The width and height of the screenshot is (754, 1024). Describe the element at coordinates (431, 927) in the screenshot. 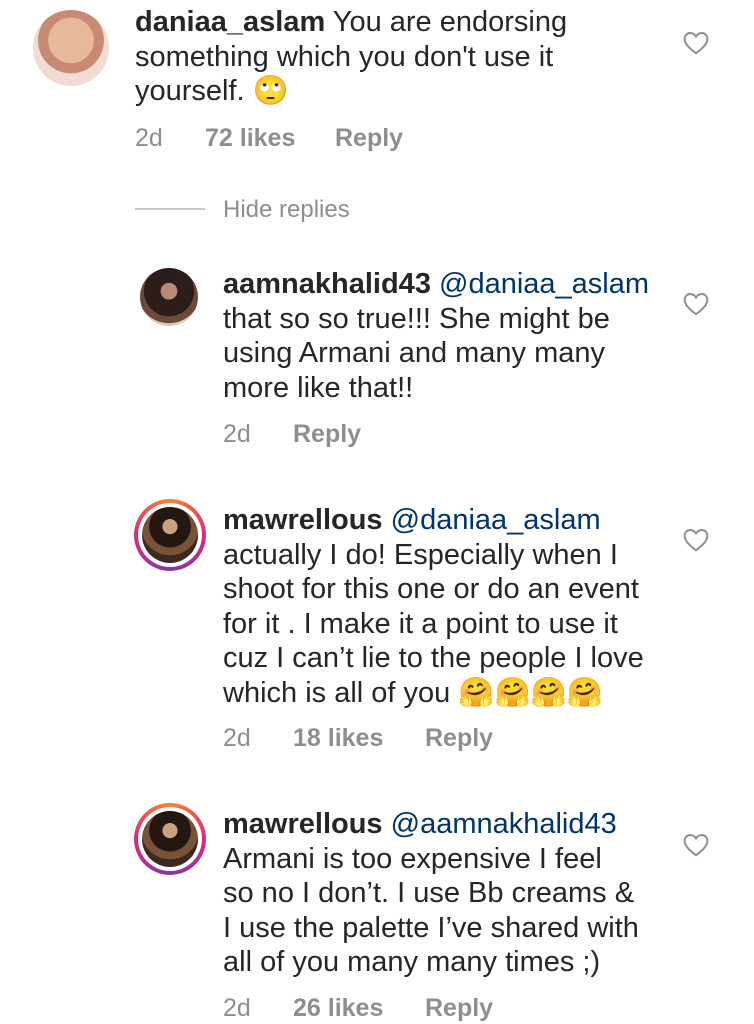

I see `comment-body-line: I use the palette I’ve shared with` at that location.